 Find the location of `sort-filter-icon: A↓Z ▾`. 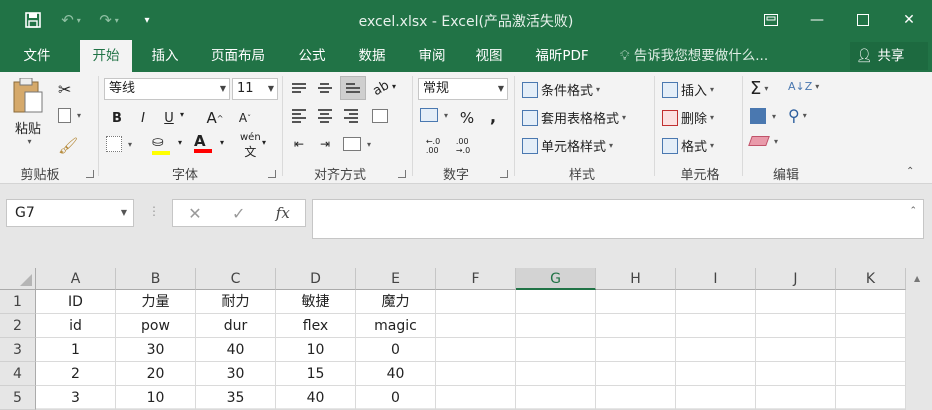

sort-filter-icon: A↓Z ▾ is located at coordinates (803, 86).